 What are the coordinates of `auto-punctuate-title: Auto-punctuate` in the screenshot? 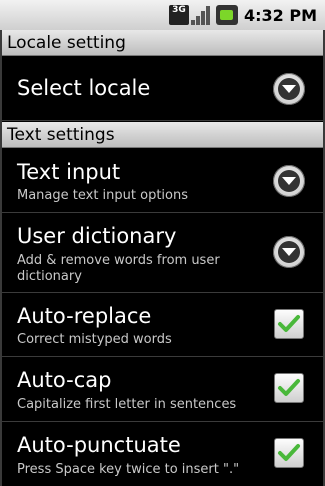 It's located at (99, 445).